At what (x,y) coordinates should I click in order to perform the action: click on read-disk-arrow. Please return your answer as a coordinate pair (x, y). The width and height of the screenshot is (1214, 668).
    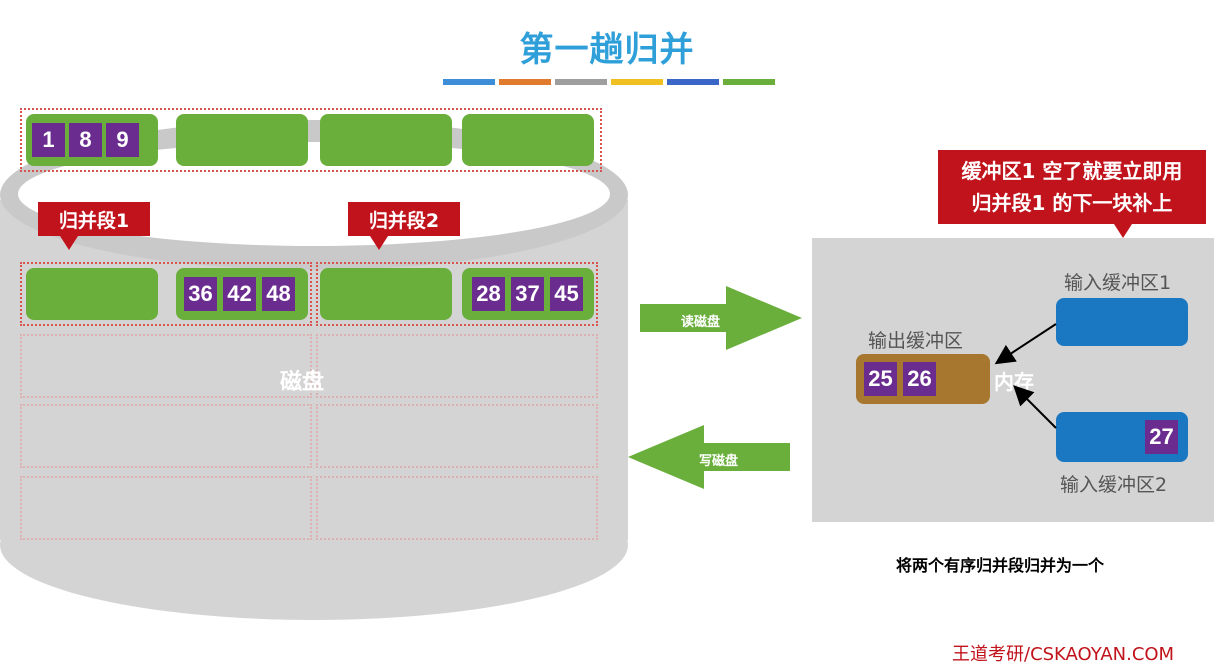
    Looking at the image, I should click on (721, 318).